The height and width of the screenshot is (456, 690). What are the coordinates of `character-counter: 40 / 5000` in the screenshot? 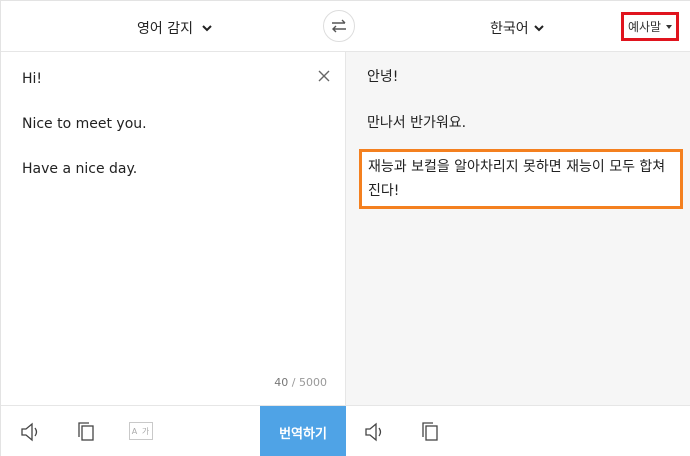 It's located at (300, 382).